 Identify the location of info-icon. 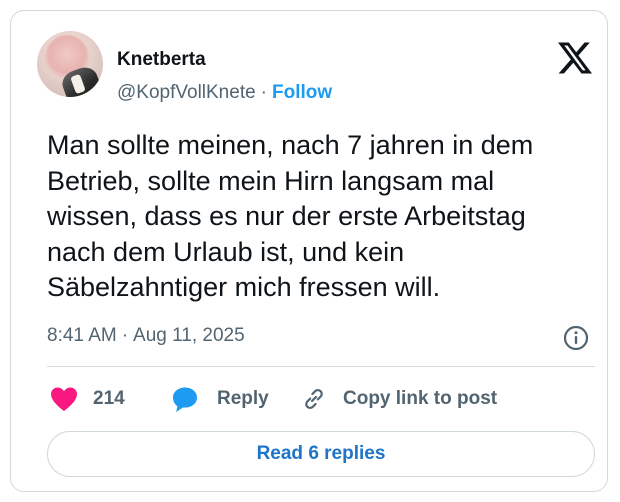
(576, 338).